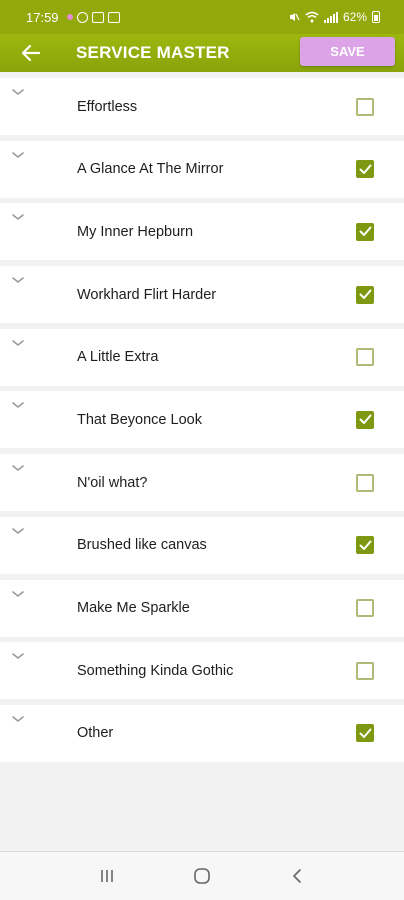  What do you see at coordinates (69, 17) in the screenshot?
I see `notification-dot-icon` at bounding box center [69, 17].